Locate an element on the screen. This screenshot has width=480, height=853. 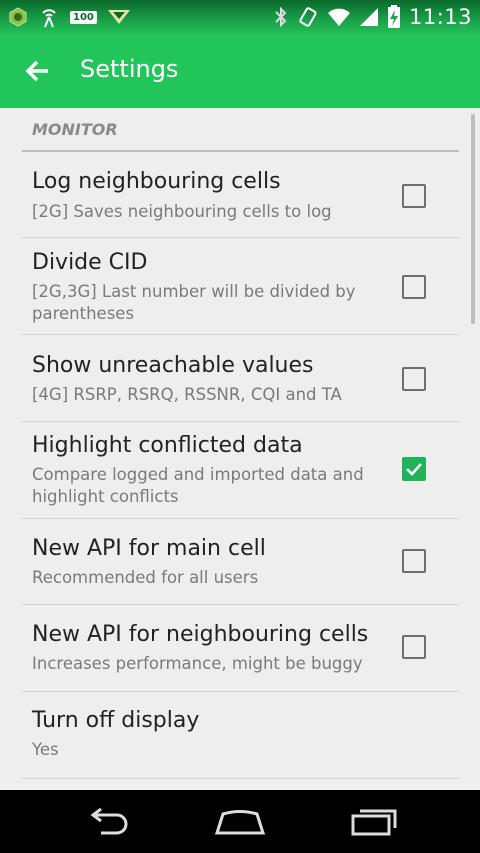
clock: 11:13 is located at coordinates (440, 17).